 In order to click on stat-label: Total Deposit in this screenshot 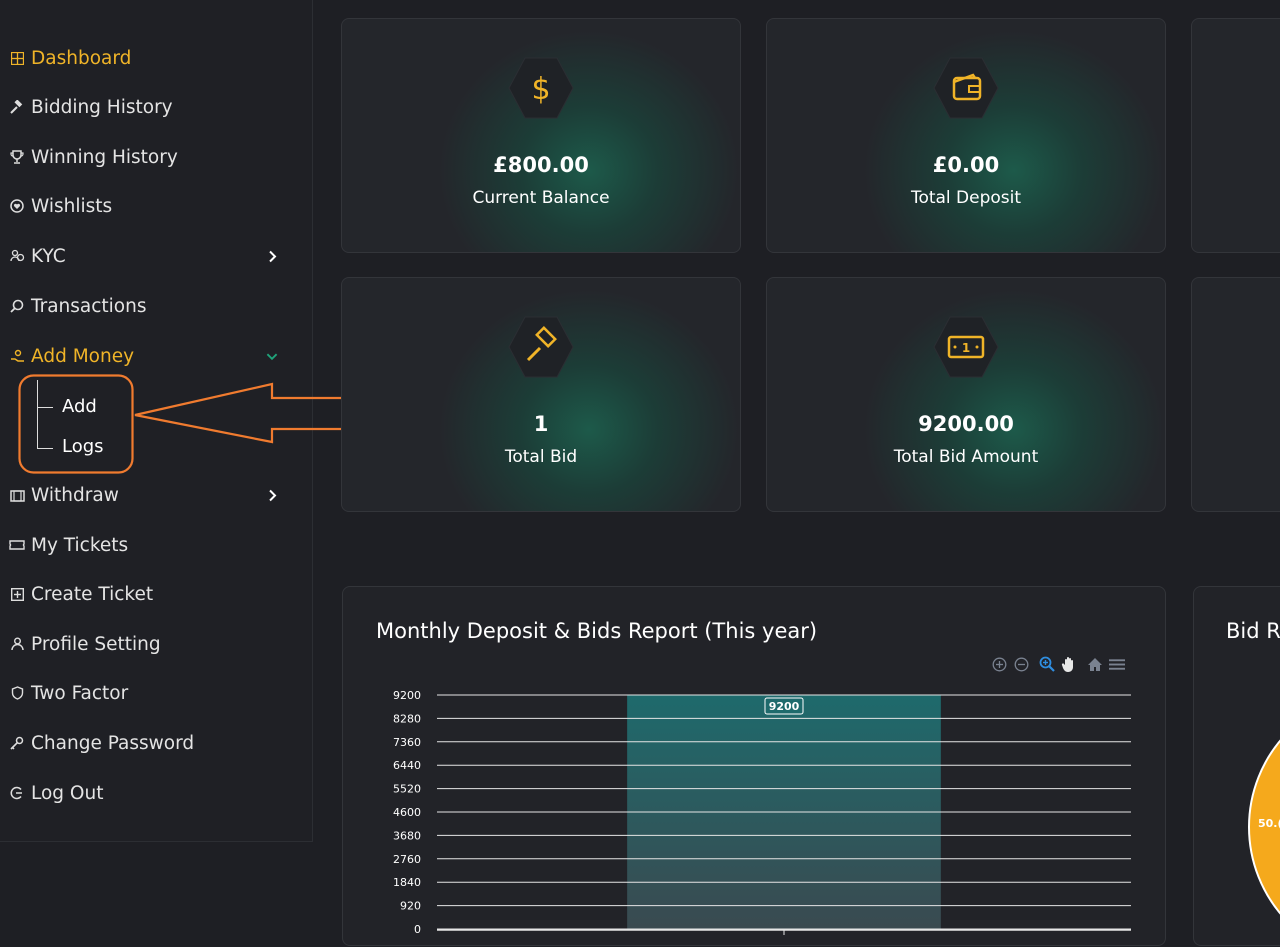, I will do `click(966, 198)`.